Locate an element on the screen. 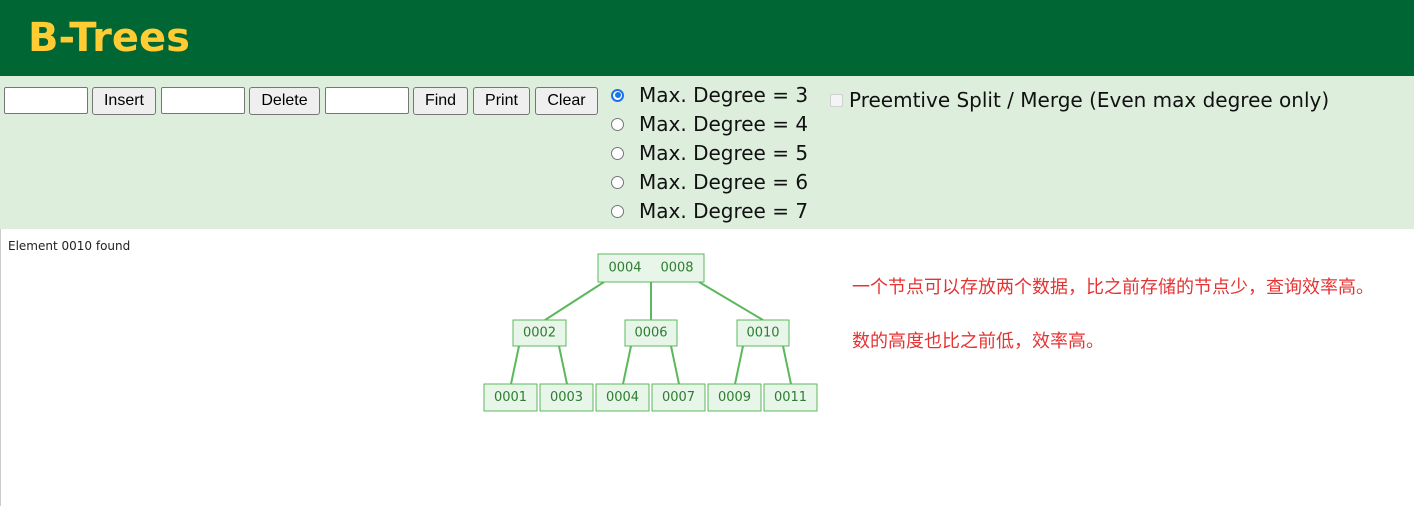 This screenshot has width=1414, height=506. tree-leaf-0009: 0009 is located at coordinates (734, 397).